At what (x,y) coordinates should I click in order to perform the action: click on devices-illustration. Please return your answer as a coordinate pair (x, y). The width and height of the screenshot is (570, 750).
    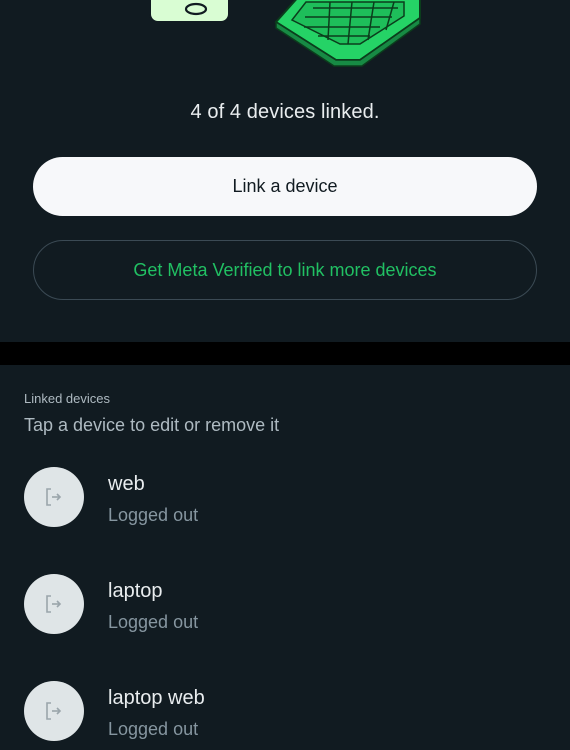
    Looking at the image, I should click on (285, 33).